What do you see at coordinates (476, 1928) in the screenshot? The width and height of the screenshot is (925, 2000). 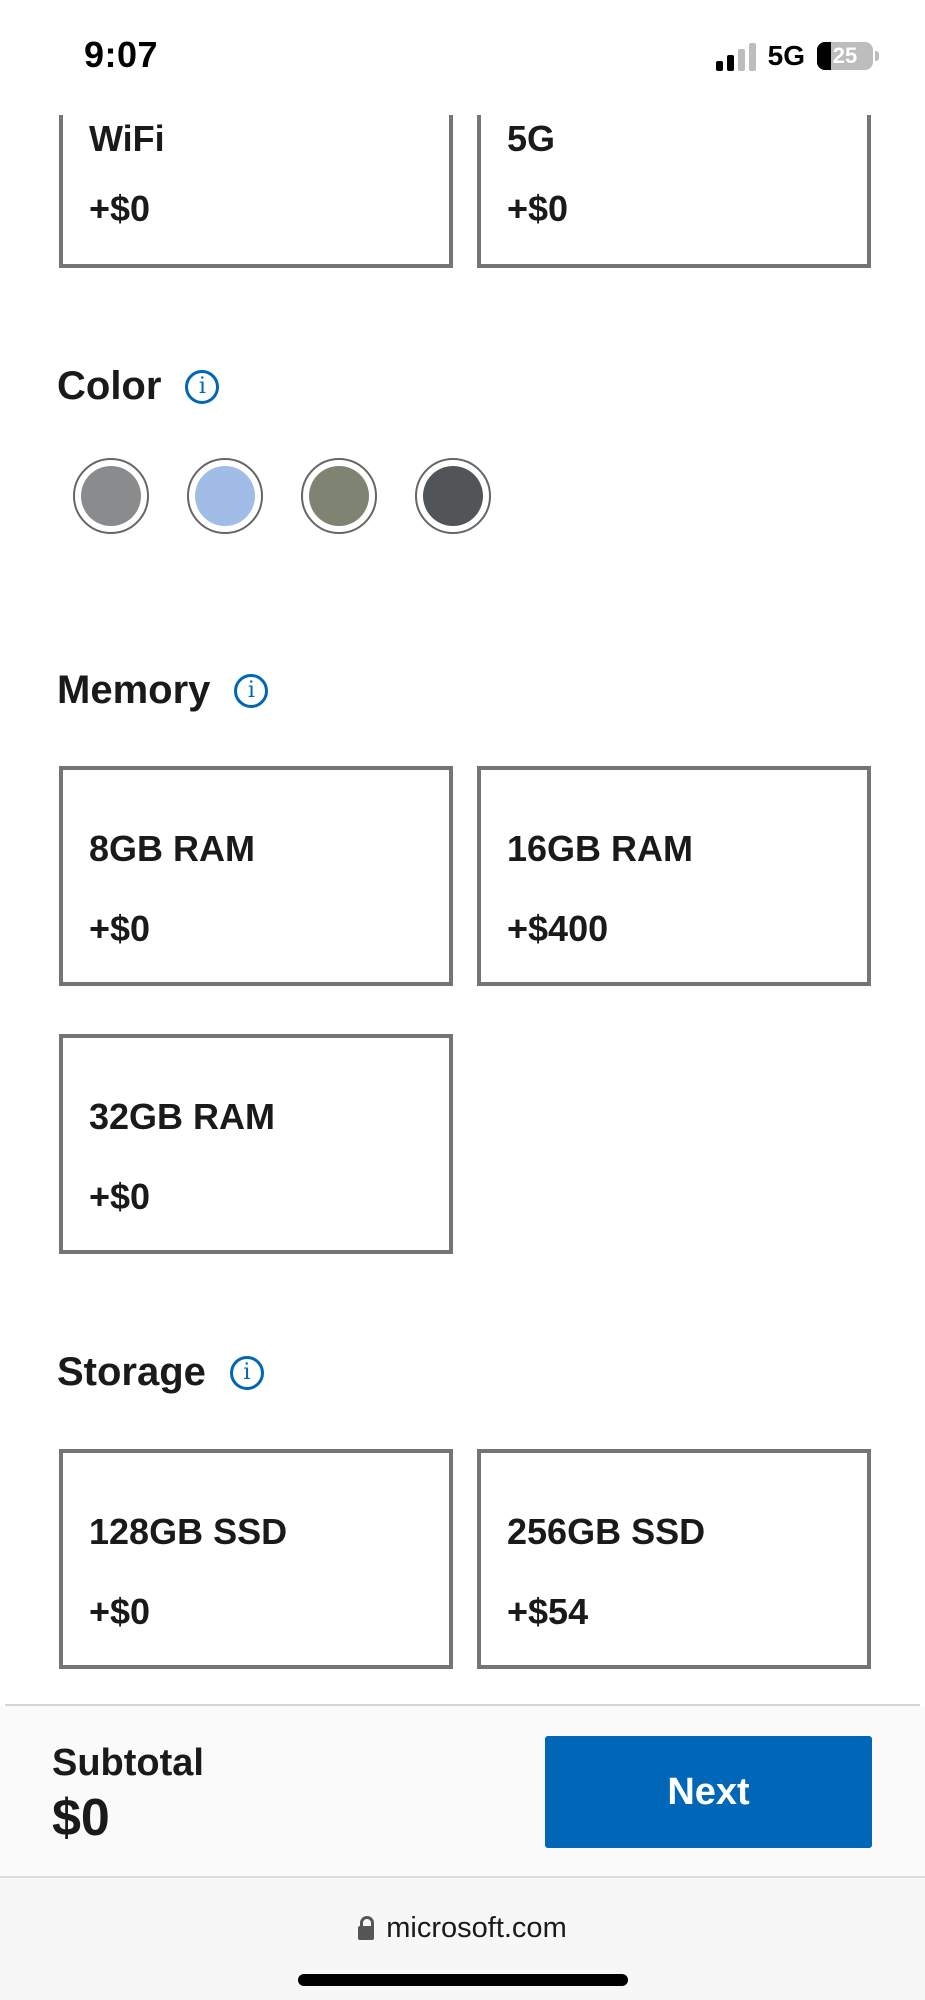 I see `url-text: microsoft.com` at bounding box center [476, 1928].